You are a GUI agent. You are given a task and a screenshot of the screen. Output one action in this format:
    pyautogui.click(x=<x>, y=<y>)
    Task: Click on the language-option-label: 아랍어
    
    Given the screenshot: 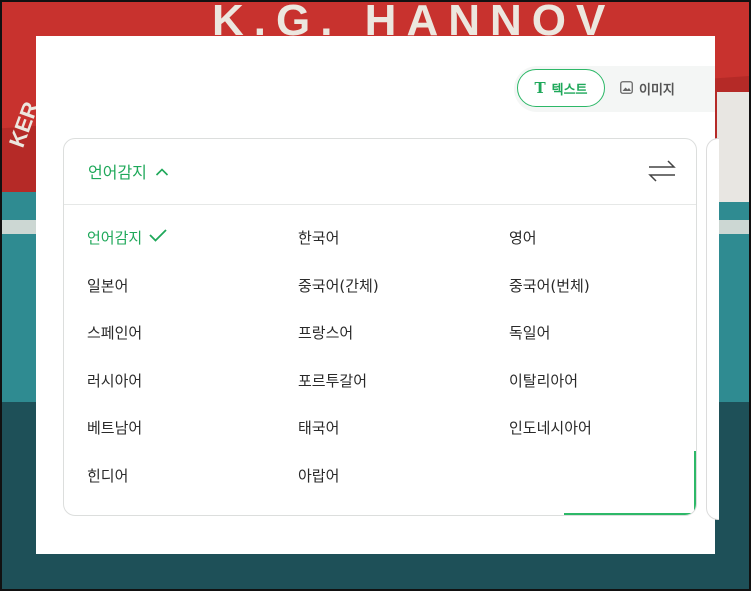 What is the action you would take?
    pyautogui.click(x=319, y=475)
    